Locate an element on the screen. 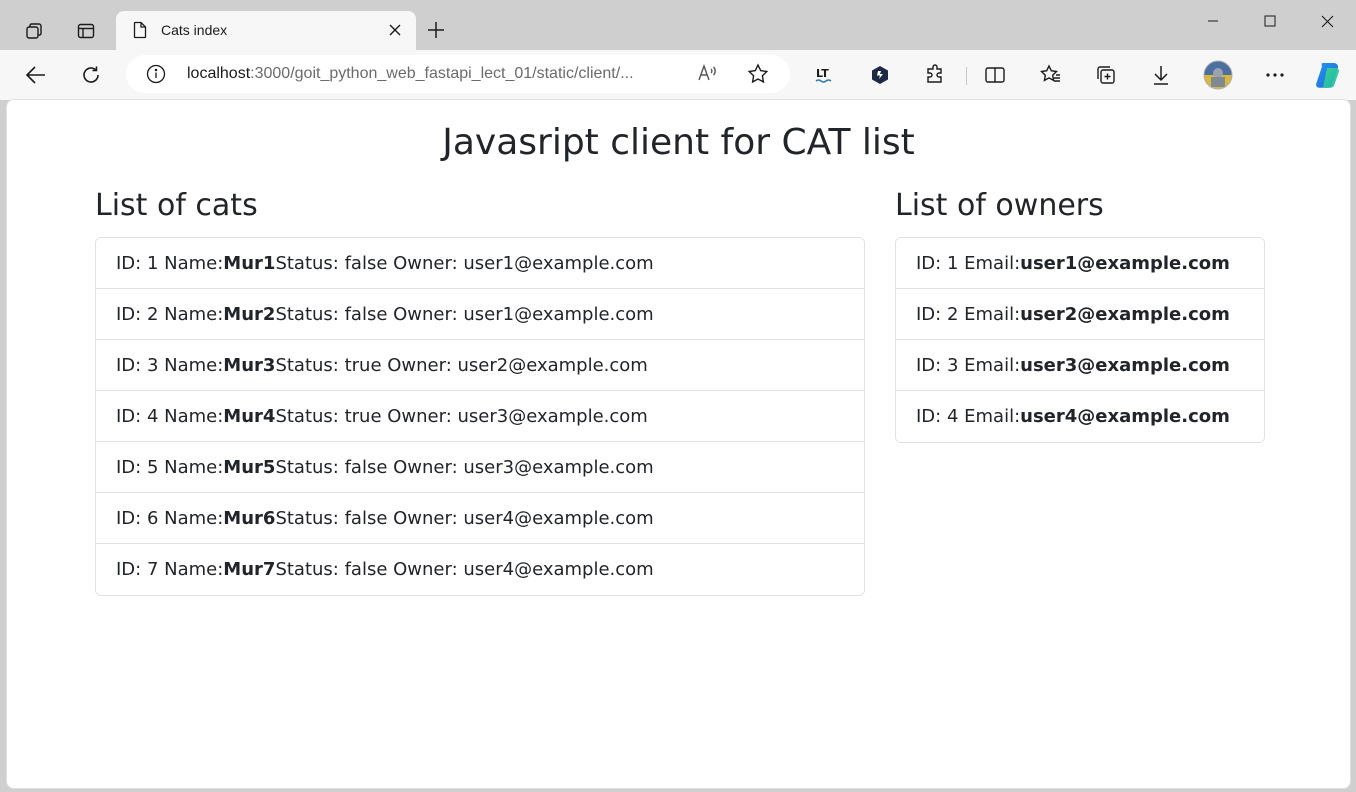 The width and height of the screenshot is (1356, 792). cat-item-prefix: ID: 4 Name: is located at coordinates (170, 416).